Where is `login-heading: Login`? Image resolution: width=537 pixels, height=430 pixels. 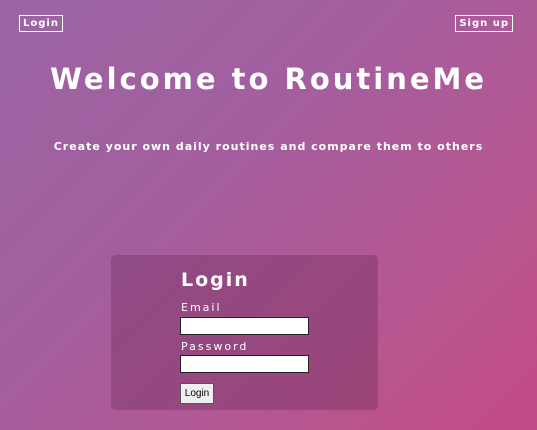 login-heading: Login is located at coordinates (215, 280).